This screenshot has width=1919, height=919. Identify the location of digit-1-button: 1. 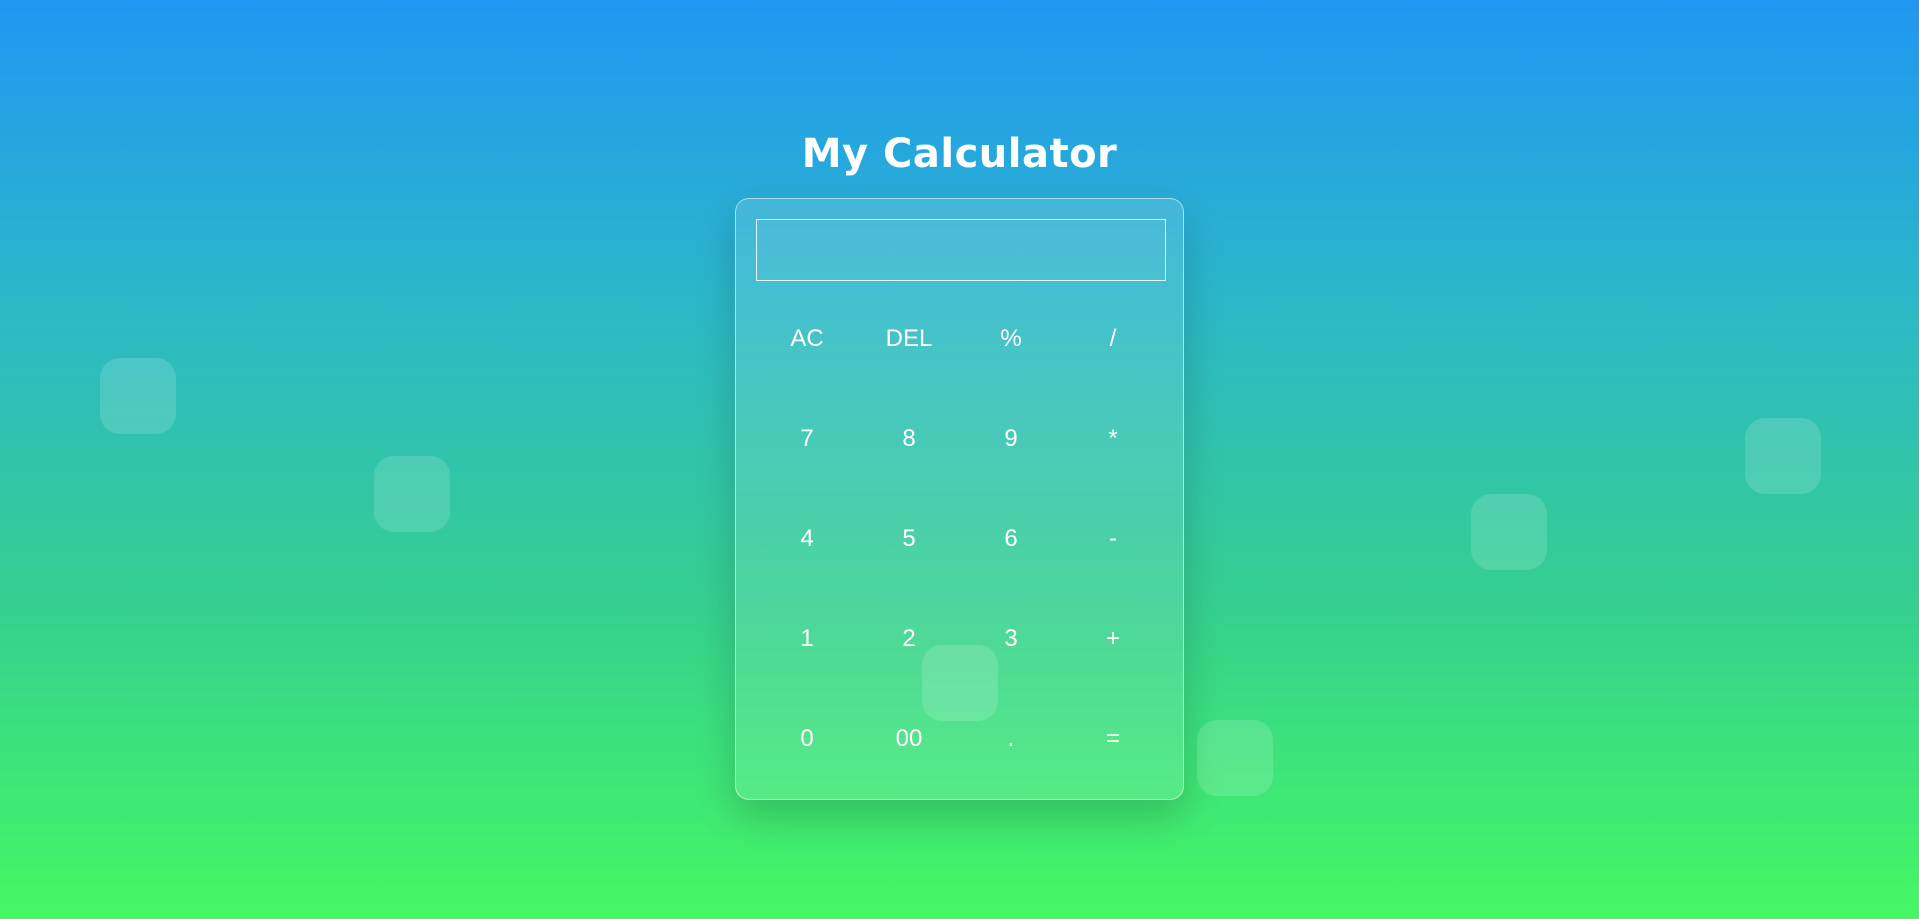
(807, 639).